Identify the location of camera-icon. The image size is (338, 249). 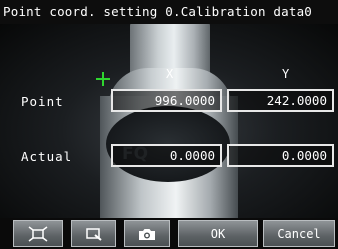
(147, 234).